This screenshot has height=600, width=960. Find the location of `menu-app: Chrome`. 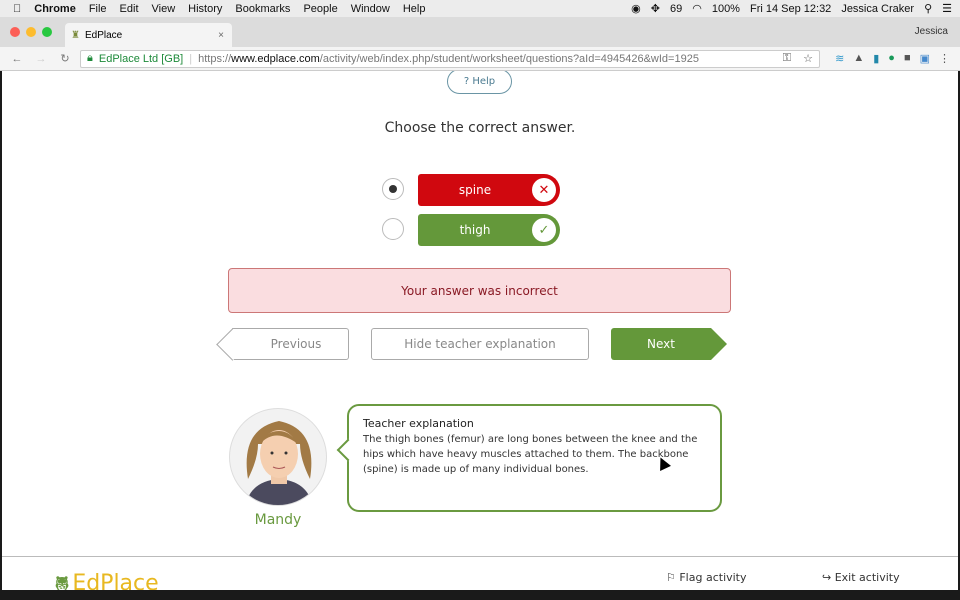

menu-app: Chrome is located at coordinates (55, 9).